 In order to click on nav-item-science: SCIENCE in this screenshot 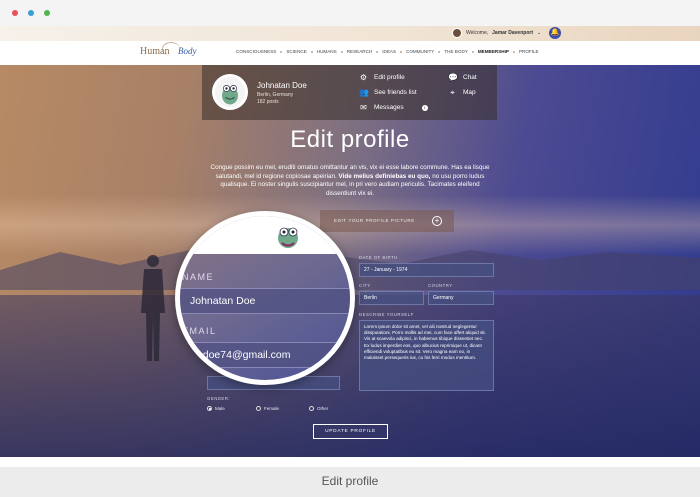, I will do `click(296, 51)`.